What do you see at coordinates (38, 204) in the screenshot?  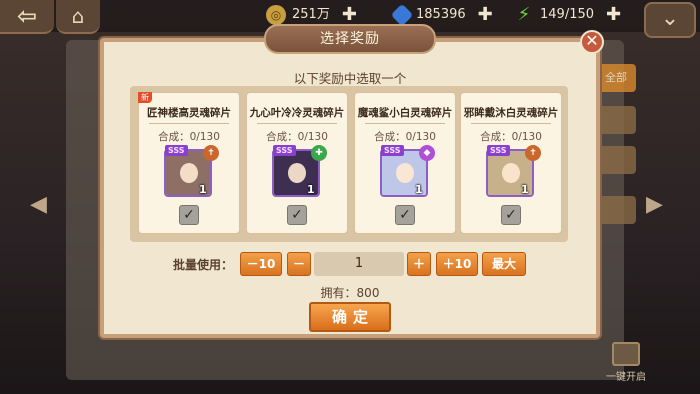 I see `prev-page-arrow-icon: ◀` at bounding box center [38, 204].